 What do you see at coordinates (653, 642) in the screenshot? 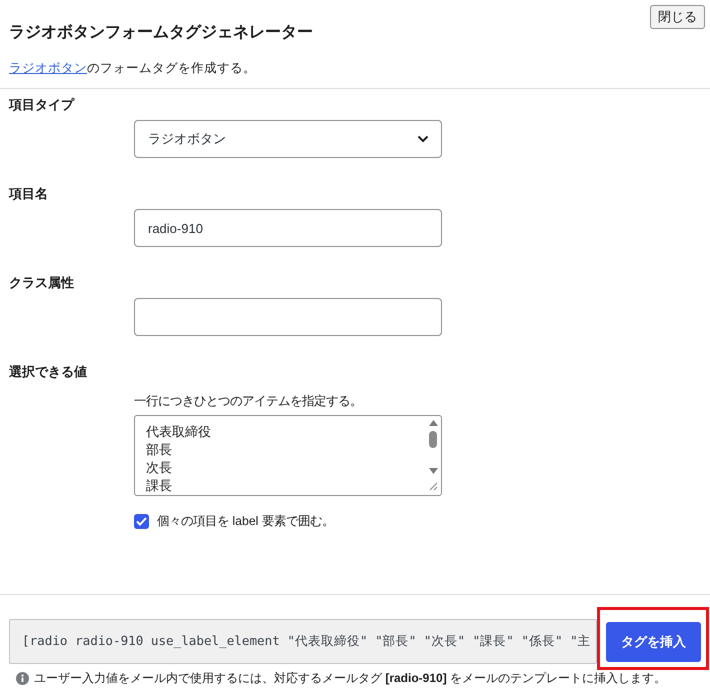
I see `insert-tag-button: タグを挿入` at bounding box center [653, 642].